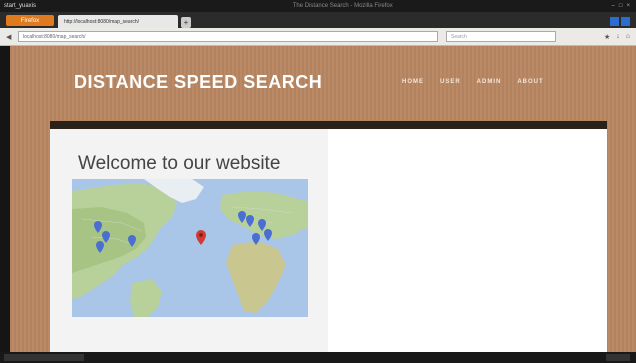  Describe the element at coordinates (450, 82) in the screenshot. I see `nav-user: USER` at that location.